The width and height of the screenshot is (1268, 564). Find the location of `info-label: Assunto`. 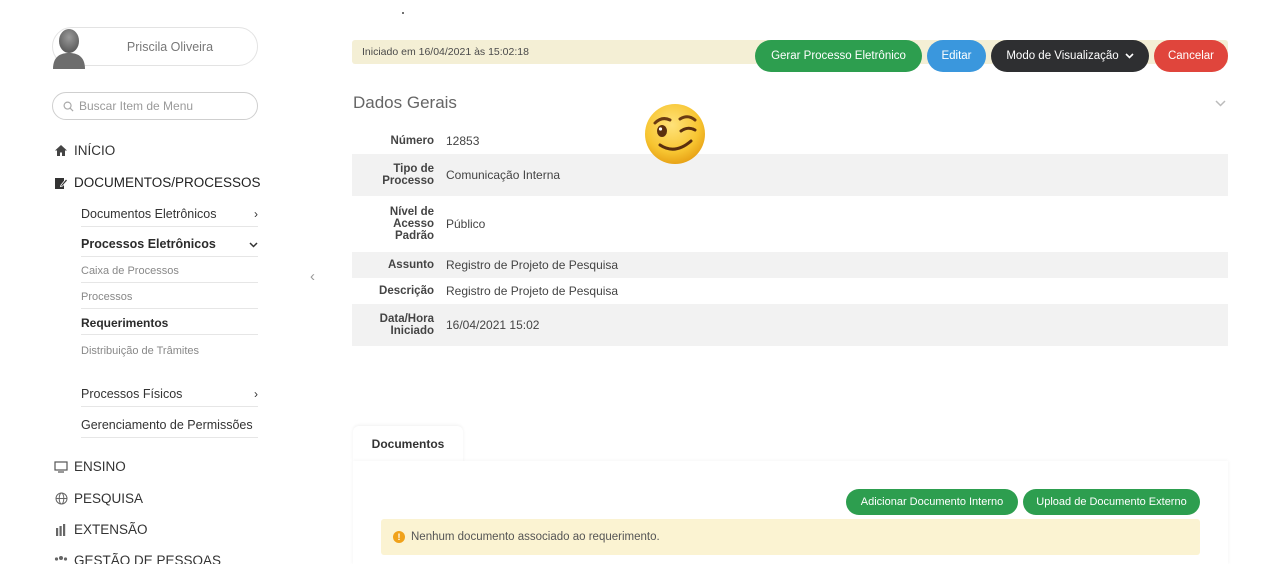

info-label: Assunto is located at coordinates (411, 265).